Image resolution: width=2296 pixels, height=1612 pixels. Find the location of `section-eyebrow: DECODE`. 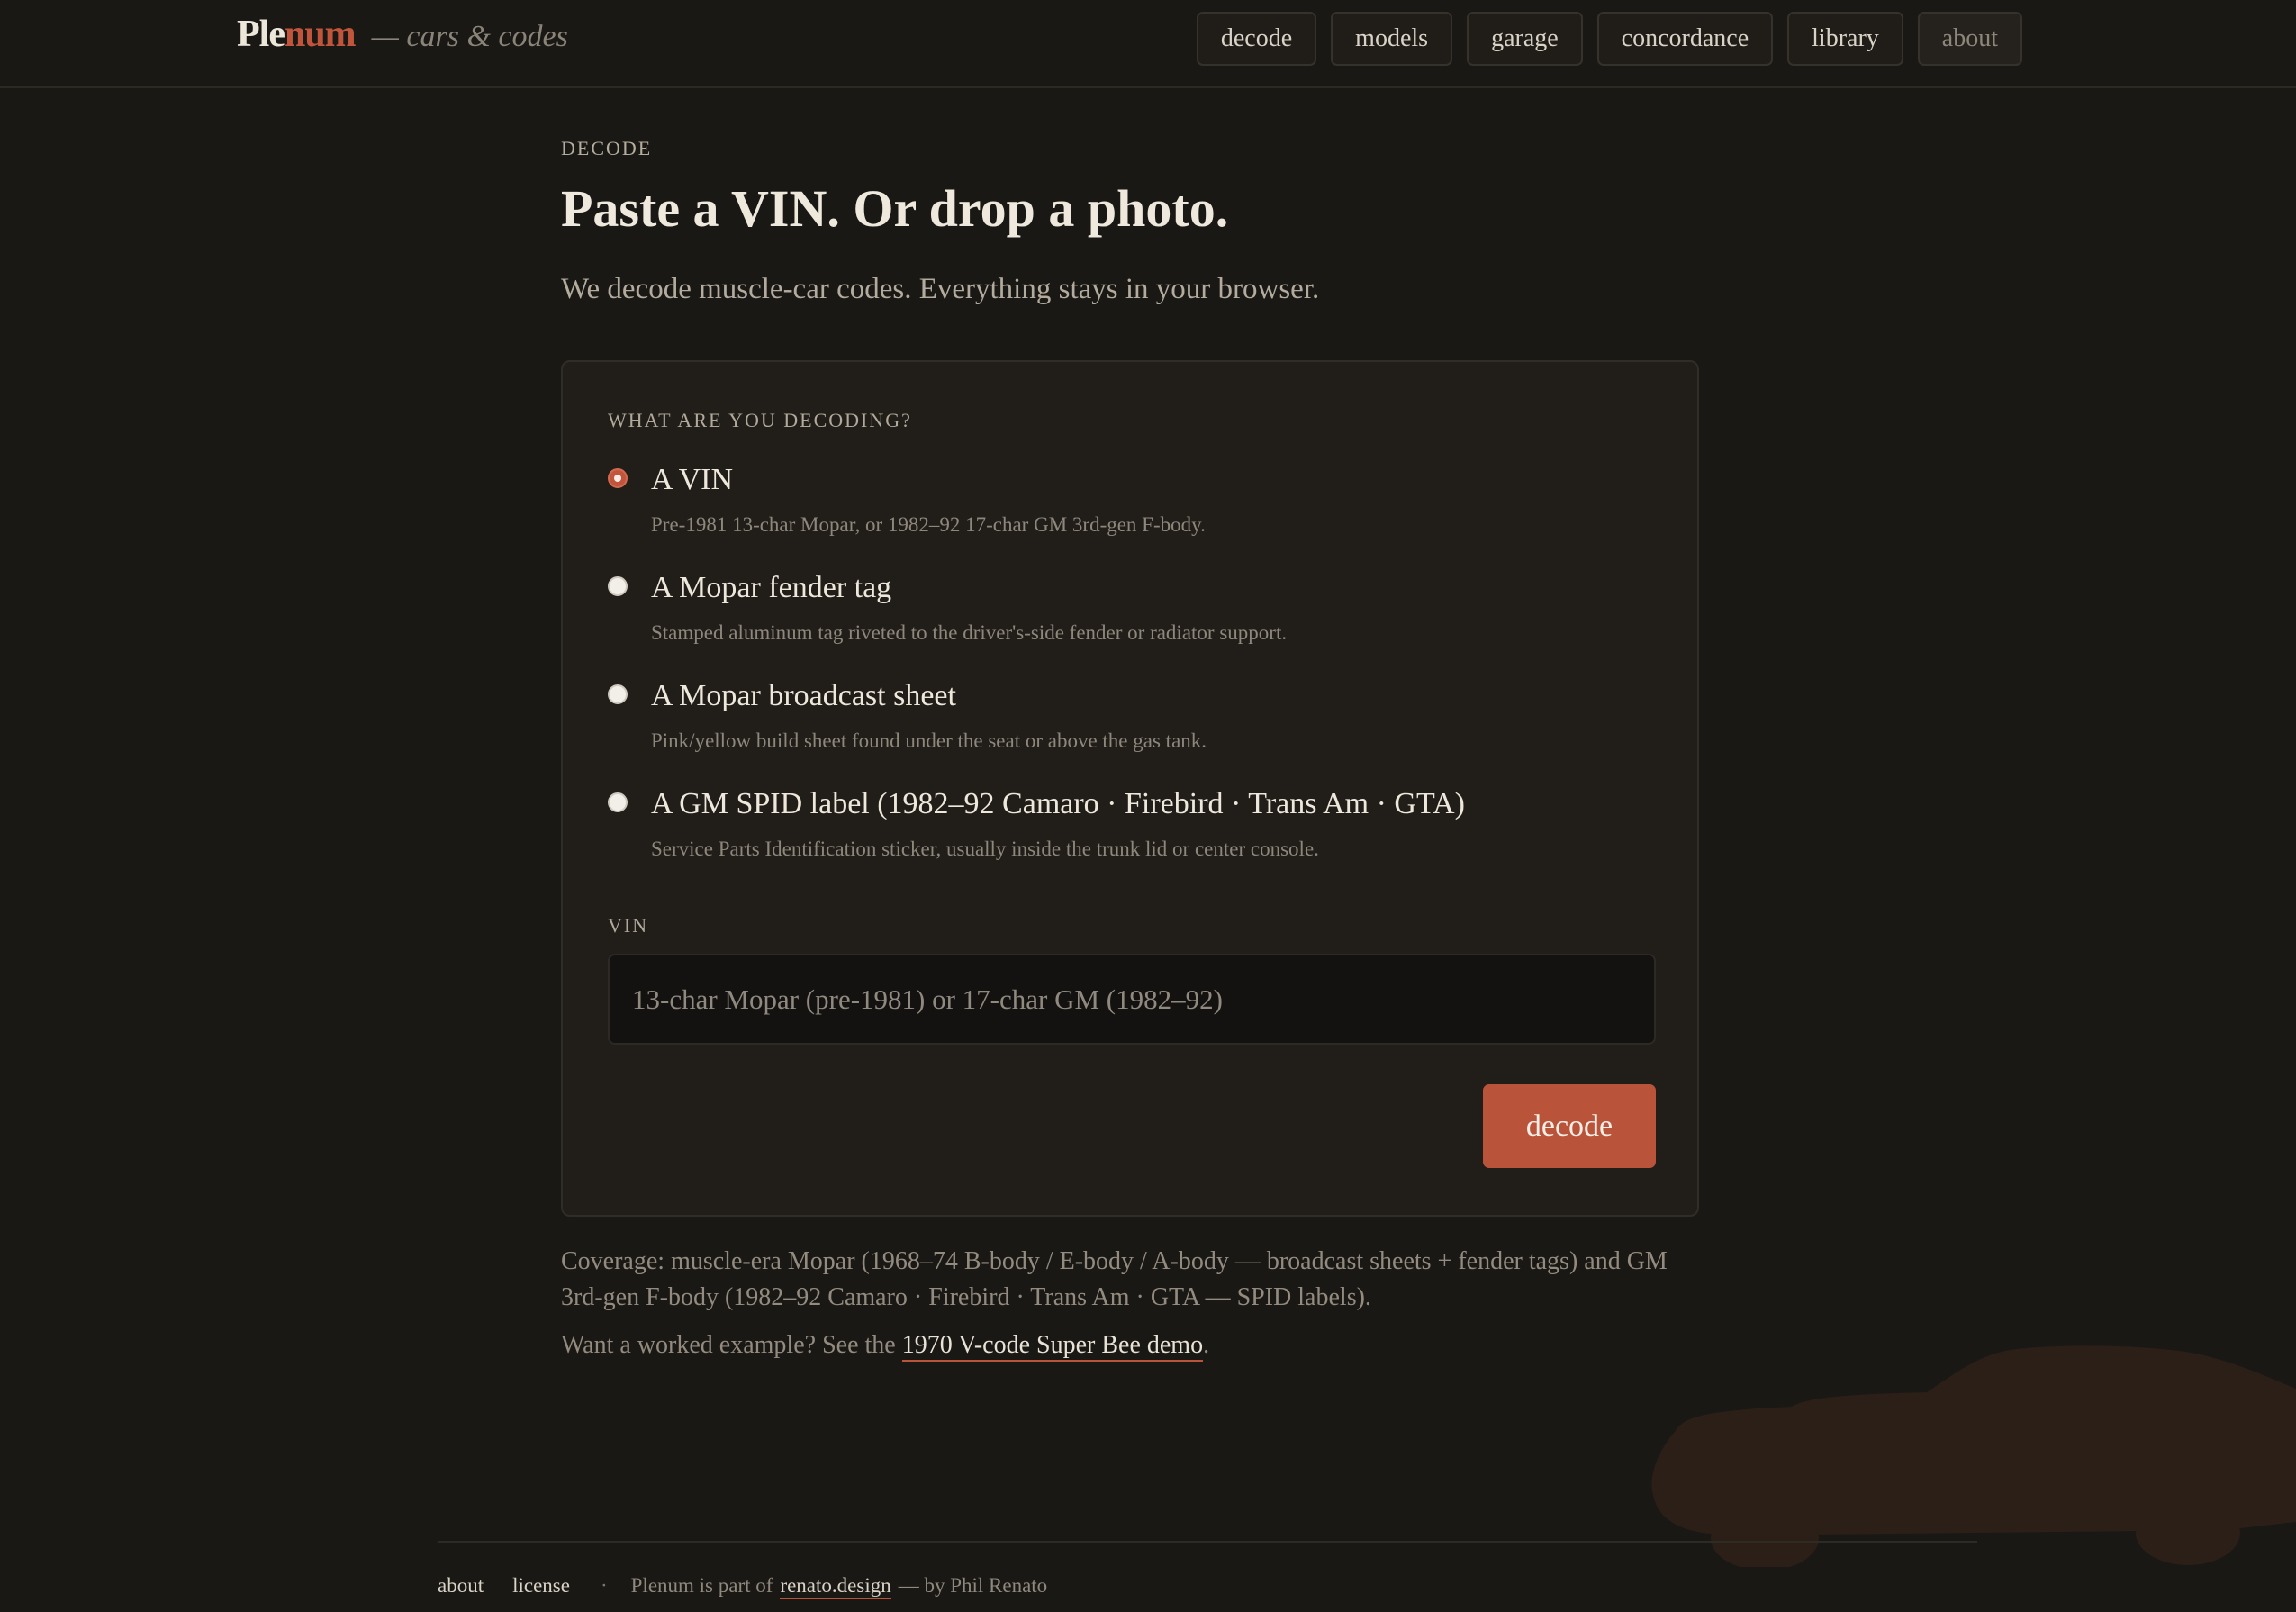

section-eyebrow: DECODE is located at coordinates (607, 148).